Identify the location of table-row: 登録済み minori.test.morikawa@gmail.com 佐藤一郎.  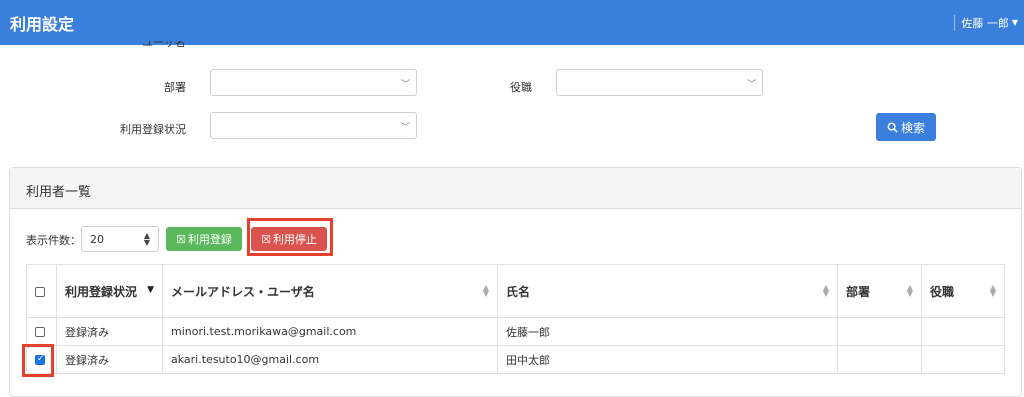
(515, 331).